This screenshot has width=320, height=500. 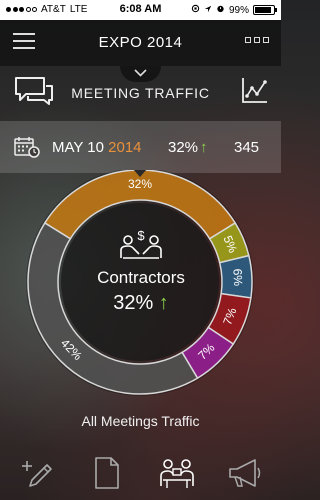 I want to click on app-header: EXPO 2014, so click(x=140, y=51).